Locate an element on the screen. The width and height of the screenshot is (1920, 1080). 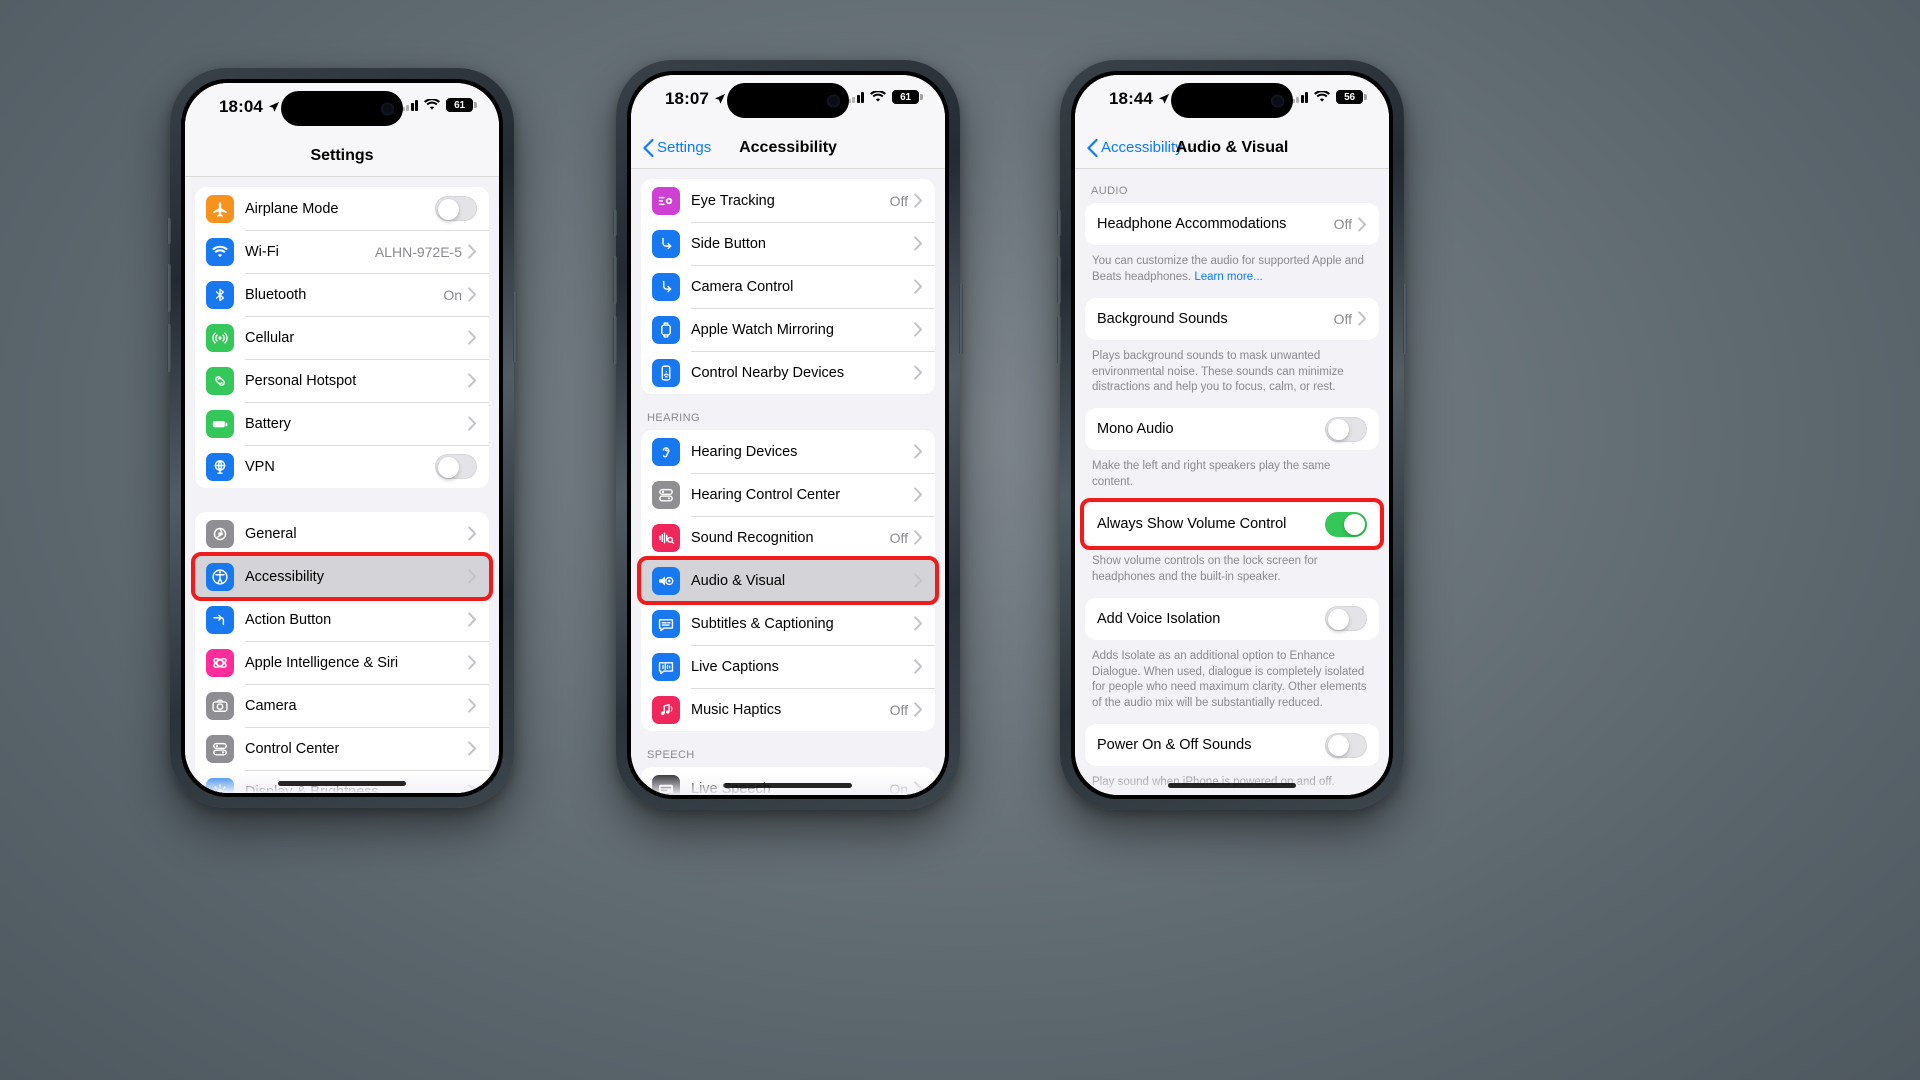
list-item-live-speech: Live SpeechOn is located at coordinates (788, 781).